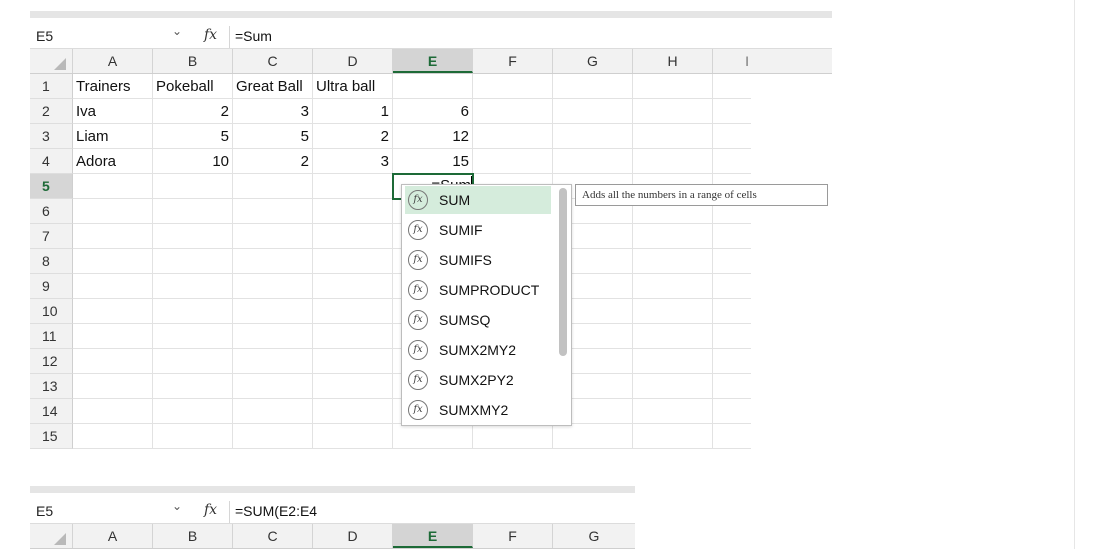  I want to click on row-header: 15, so click(51, 436).